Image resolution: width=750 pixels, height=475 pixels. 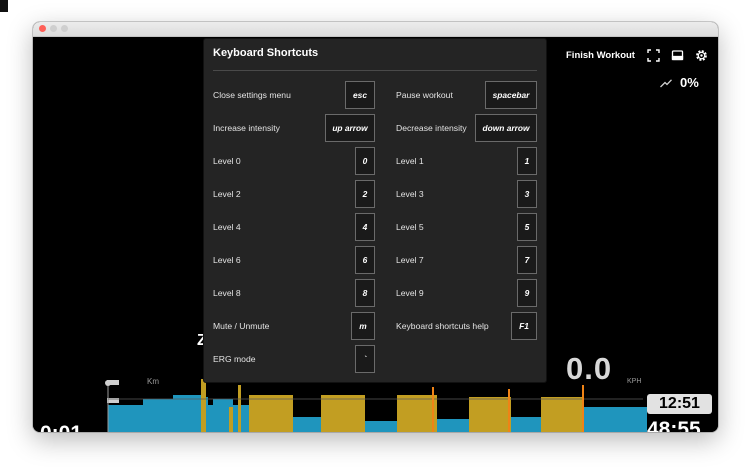 What do you see at coordinates (294, 95) in the screenshot?
I see `shortcut-row-close-settings: Close settings menu esc` at bounding box center [294, 95].